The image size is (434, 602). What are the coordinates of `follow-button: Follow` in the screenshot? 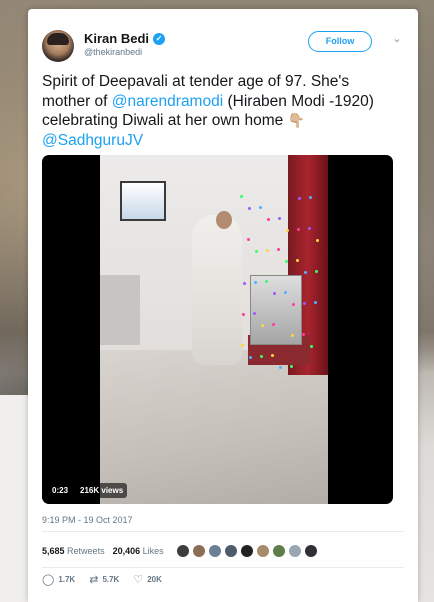 It's located at (340, 41).